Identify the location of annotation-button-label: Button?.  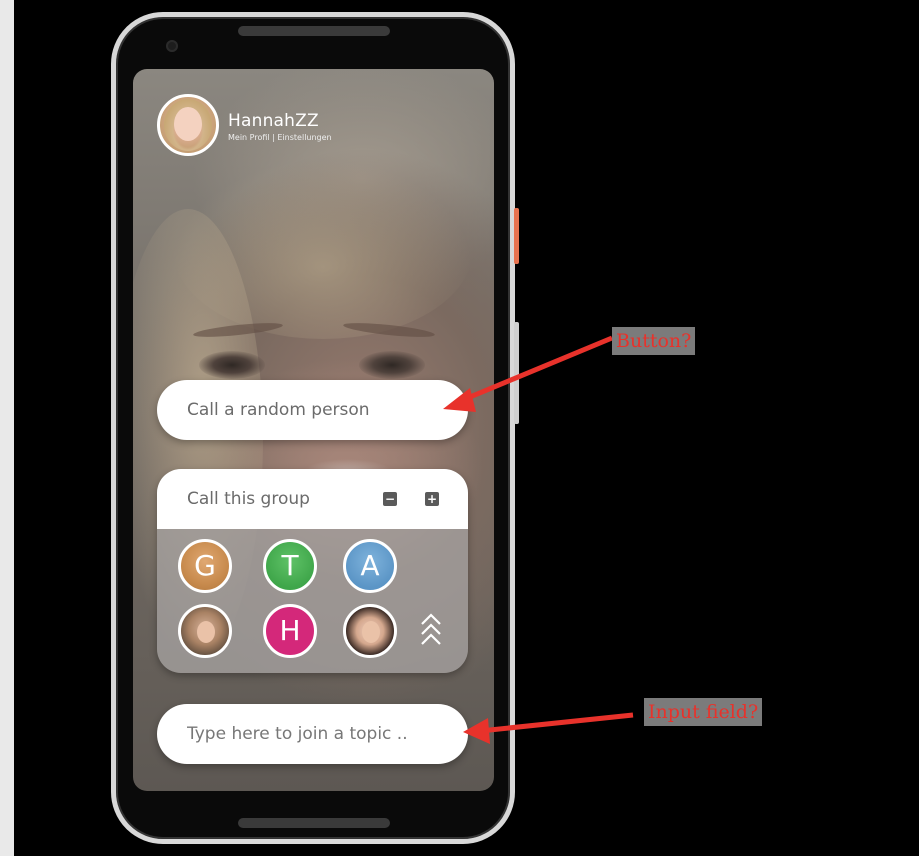
(654, 341).